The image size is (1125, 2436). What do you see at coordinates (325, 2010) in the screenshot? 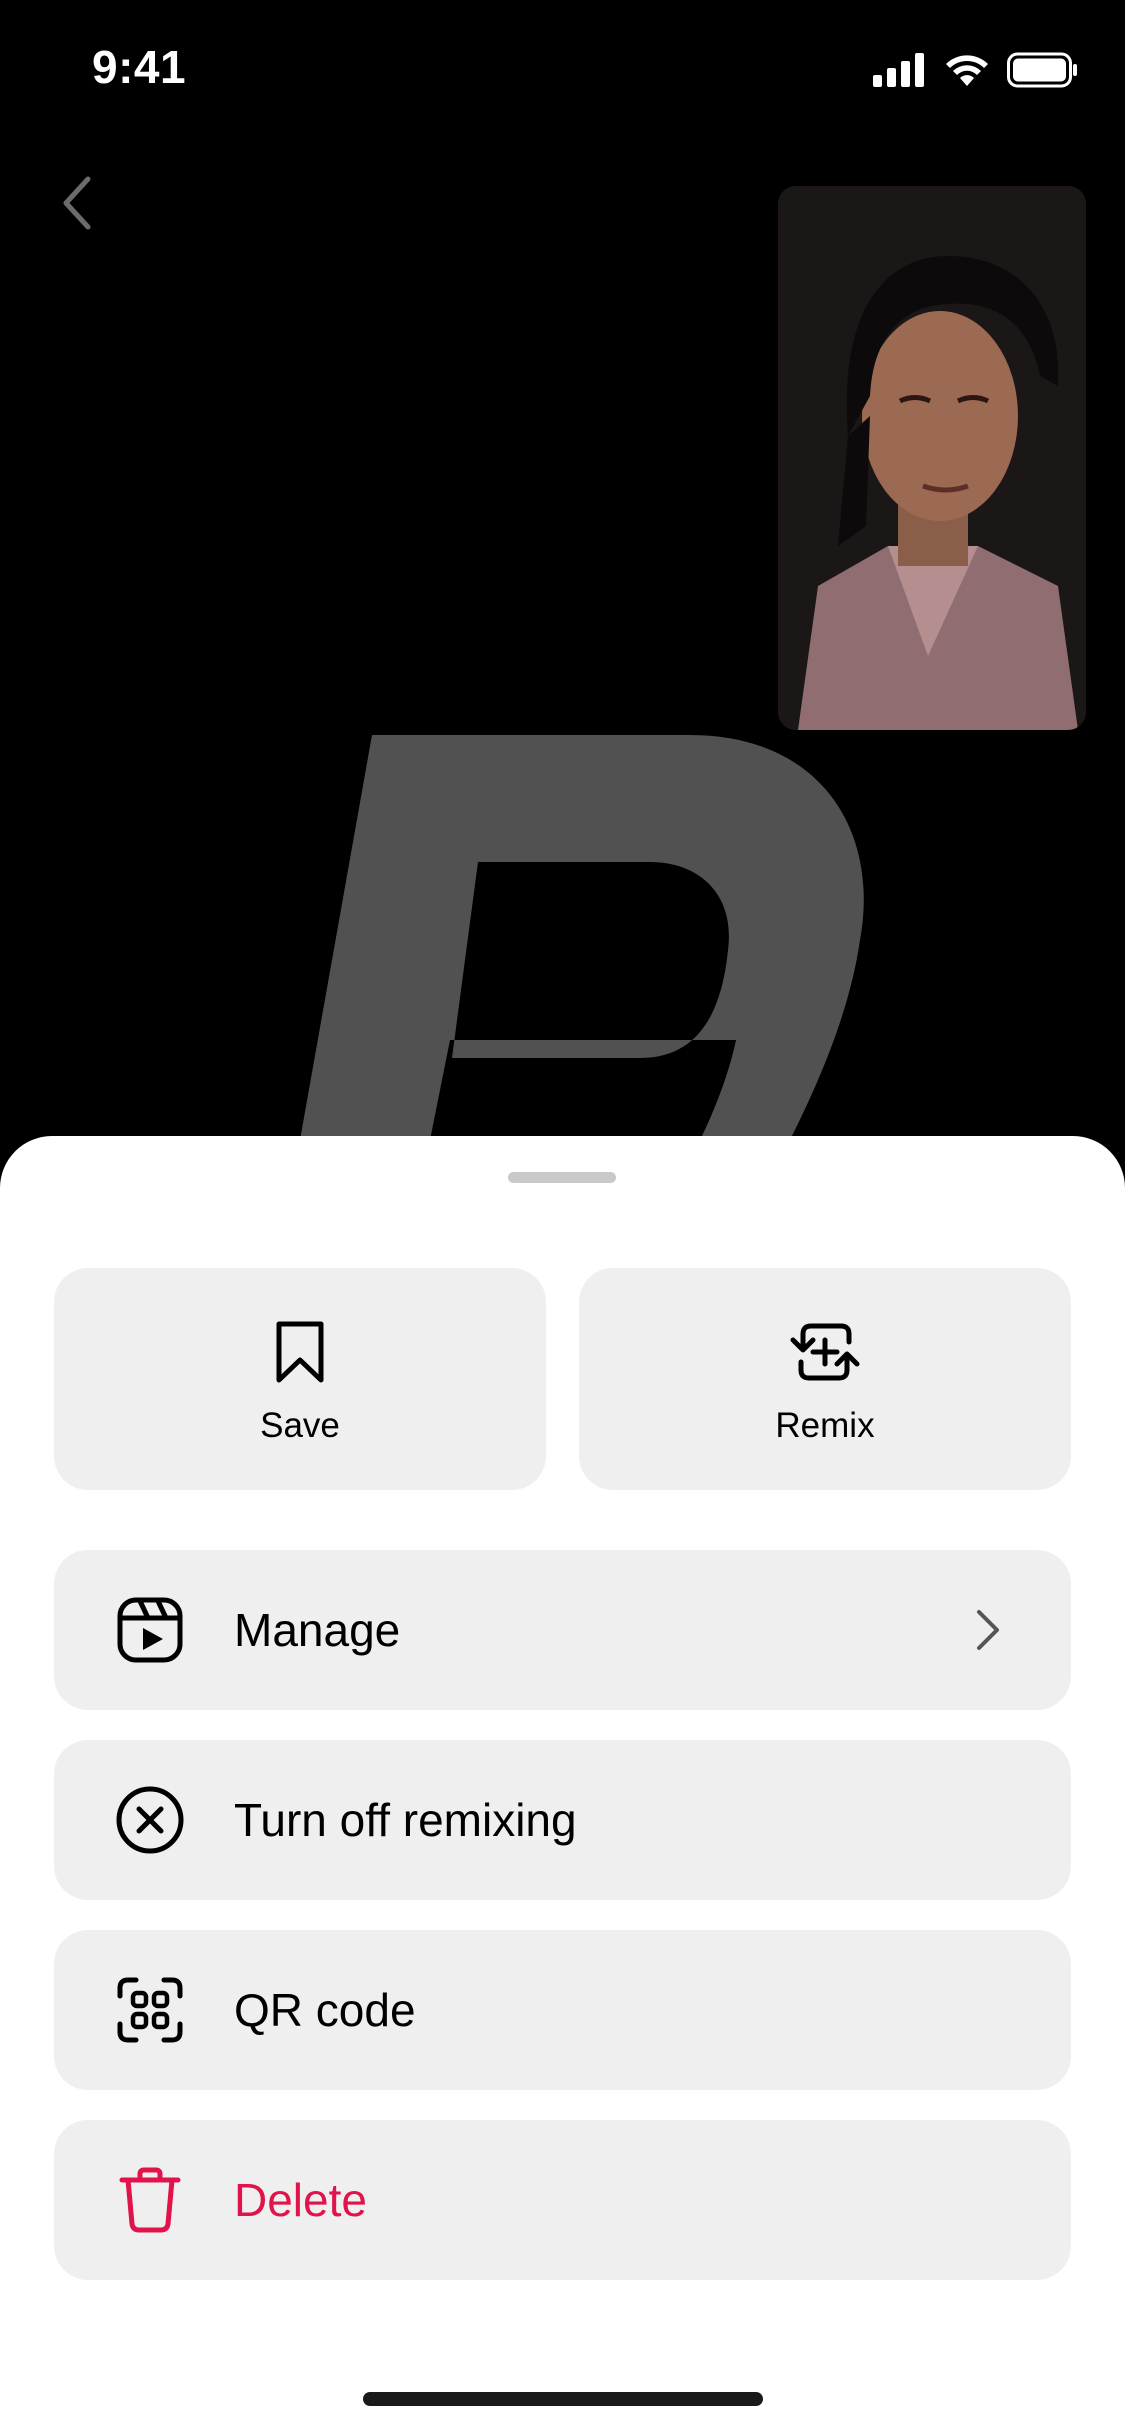
I see `qr-code-label: QR code` at bounding box center [325, 2010].